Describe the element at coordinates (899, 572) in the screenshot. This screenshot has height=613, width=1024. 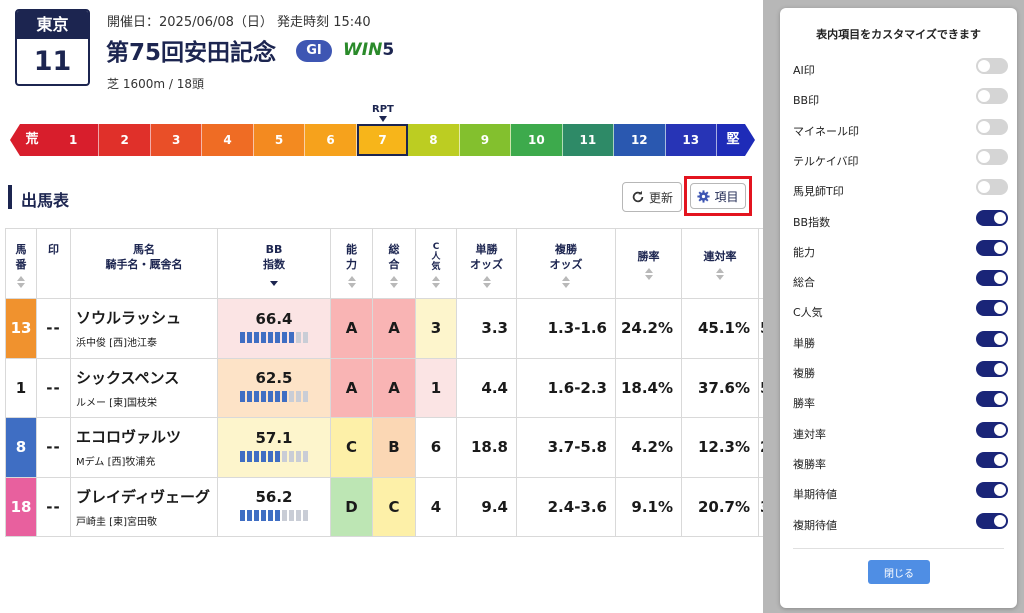
I see `close-button: 閉じる` at that location.